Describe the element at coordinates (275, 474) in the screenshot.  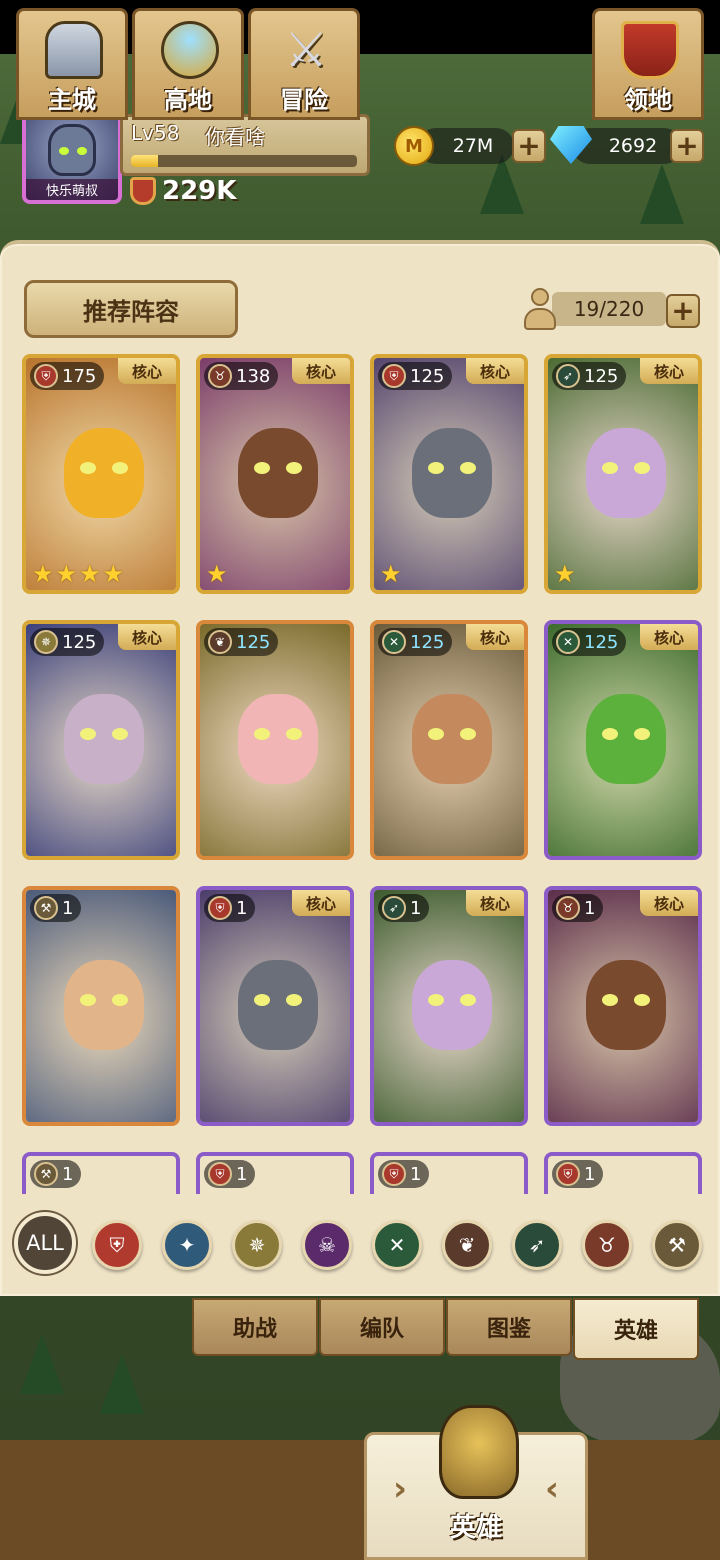
I see `hero-card: ♉ 138 核心 ★` at that location.